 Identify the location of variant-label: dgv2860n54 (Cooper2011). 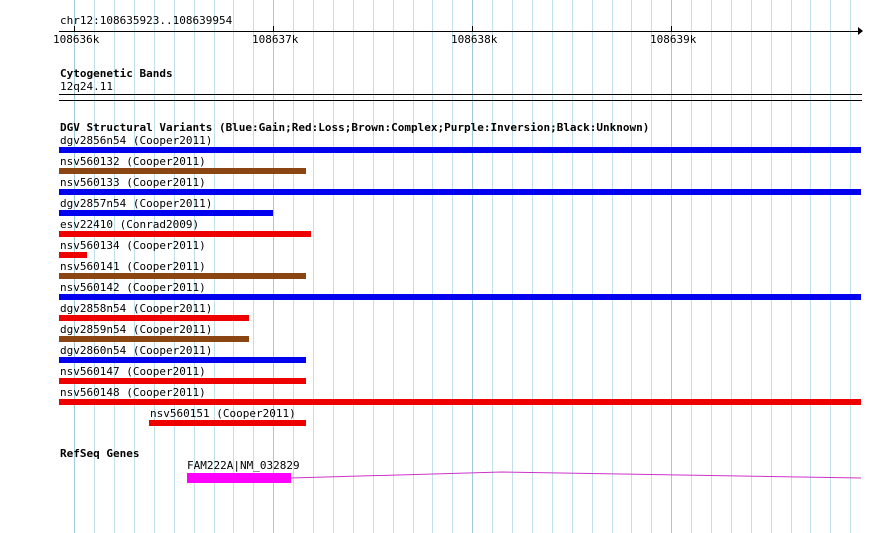
(136, 351).